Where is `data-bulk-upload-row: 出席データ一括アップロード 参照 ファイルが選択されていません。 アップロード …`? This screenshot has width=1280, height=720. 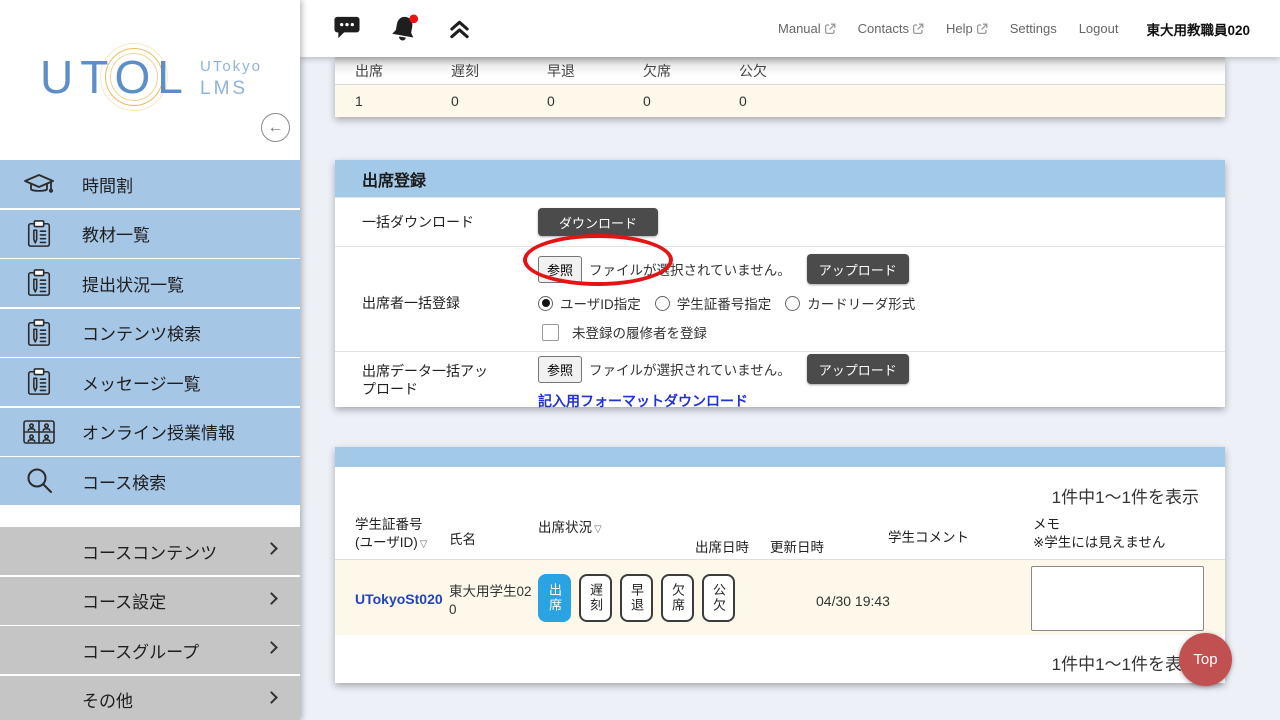
data-bulk-upload-row: 出席データ一括アップロード 参照 ファイルが選択されていません。 アップロード … is located at coordinates (780, 380).